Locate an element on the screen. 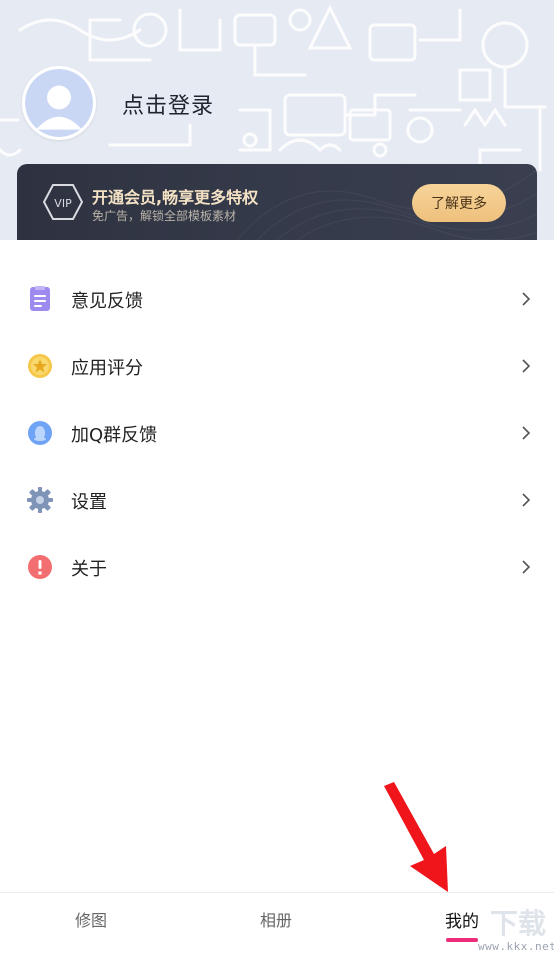  watermark-url: www.kkx.net is located at coordinates (516, 946).